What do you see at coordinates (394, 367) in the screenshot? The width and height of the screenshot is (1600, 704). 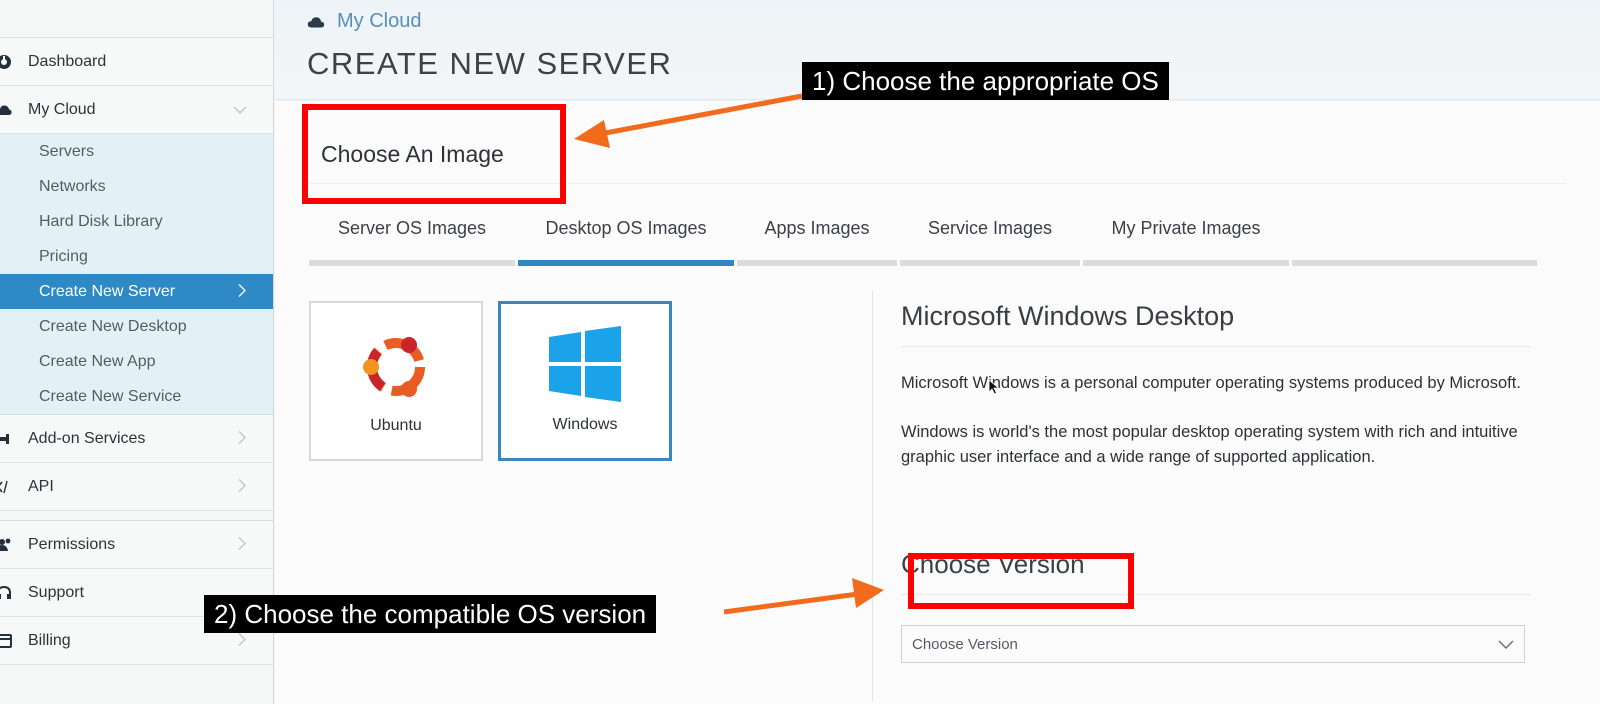 I see `ubuntu-logo-icon` at bounding box center [394, 367].